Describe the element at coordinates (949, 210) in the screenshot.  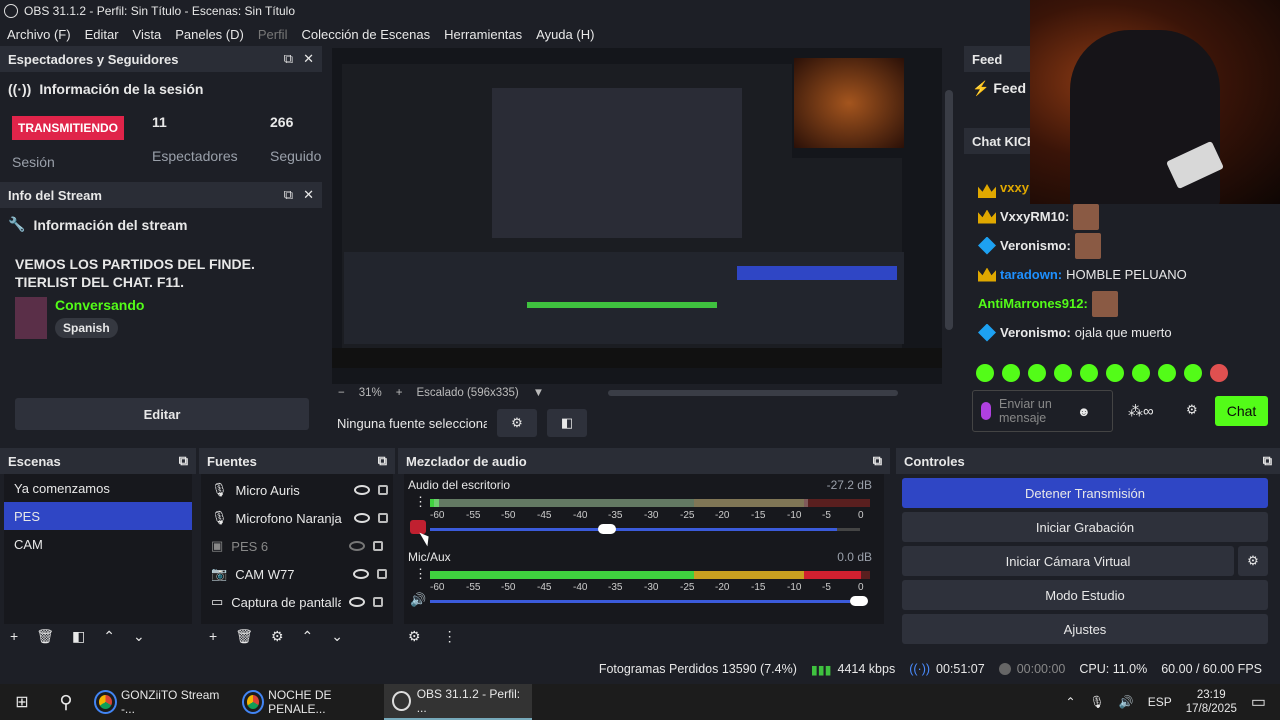
I see `preview-scrollbar` at that location.